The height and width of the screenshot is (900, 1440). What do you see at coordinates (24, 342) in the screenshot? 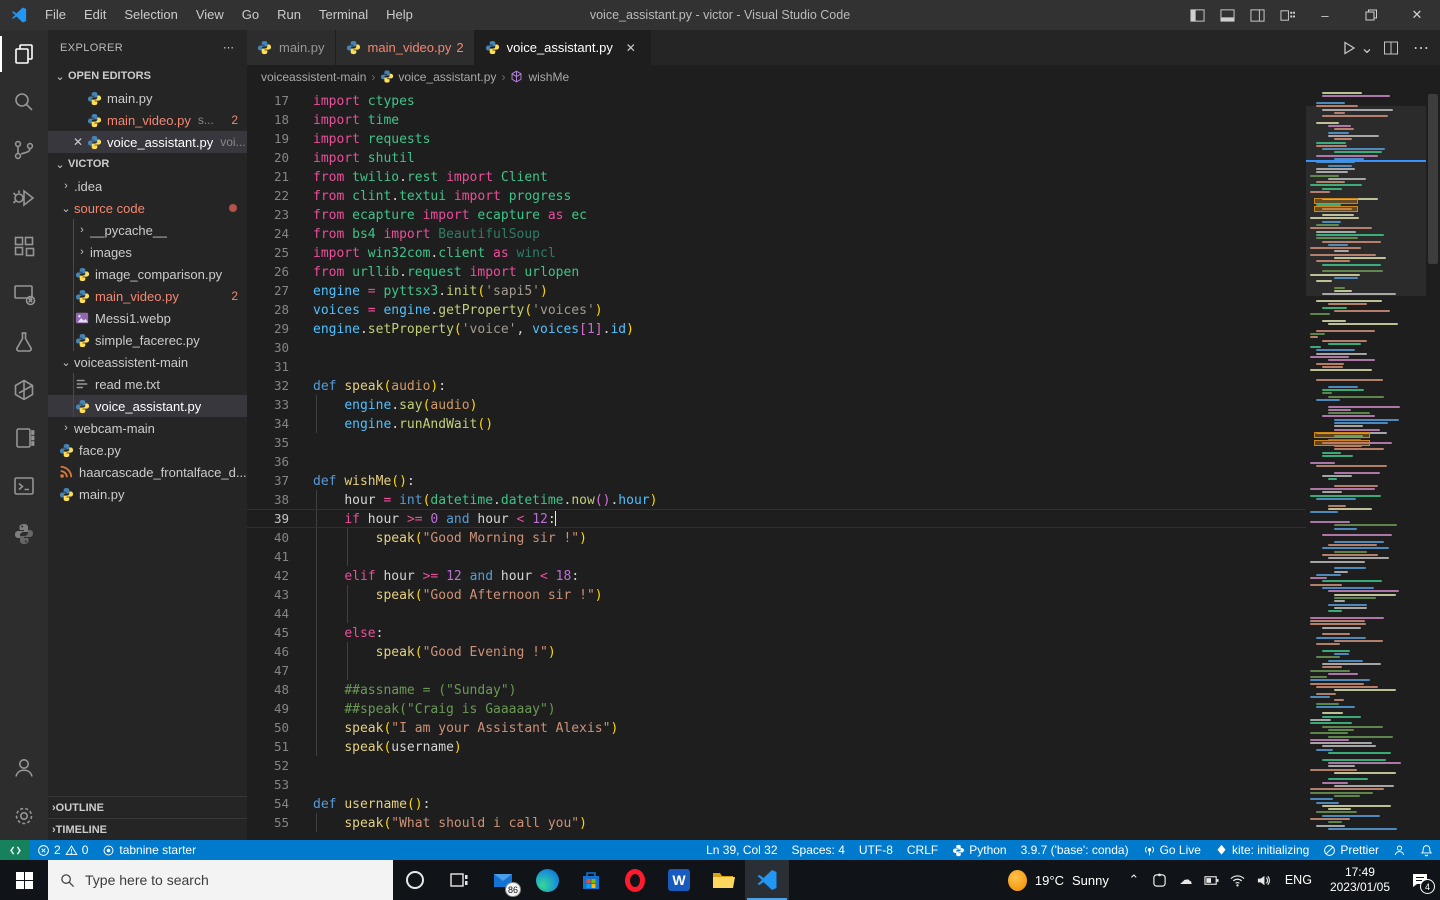
I see `activitybar-testing-icon` at bounding box center [24, 342].